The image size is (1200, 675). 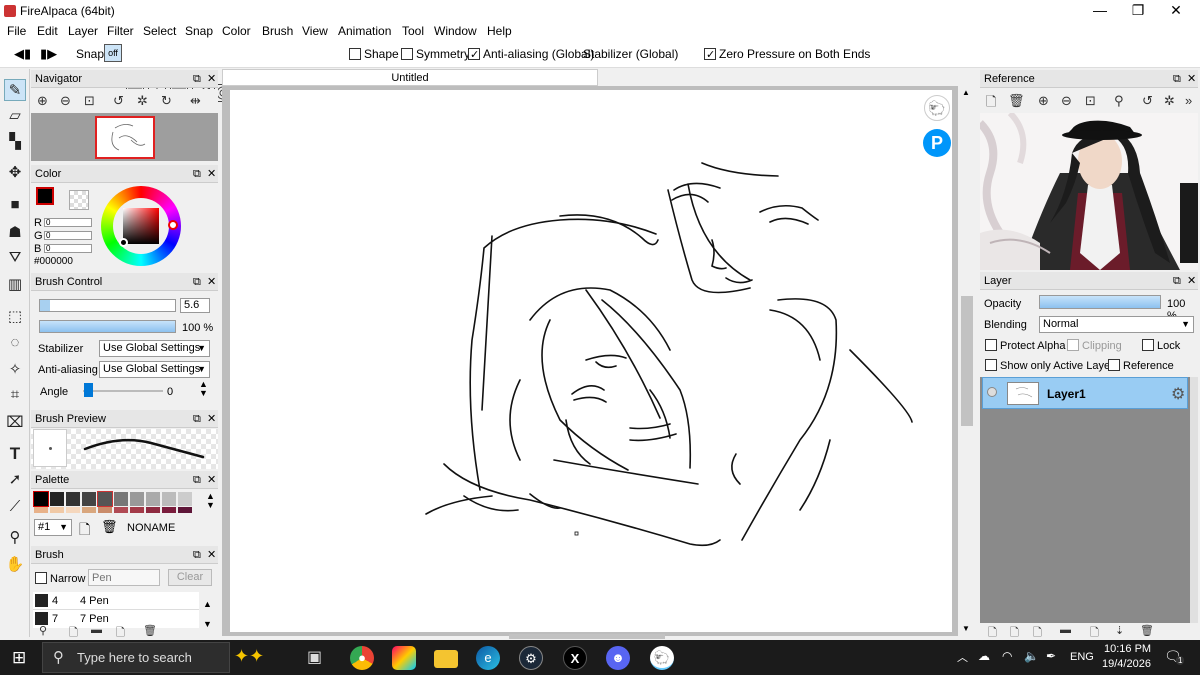 What do you see at coordinates (962, 657) in the screenshot?
I see `show-hidden-icons-icon: ︿` at bounding box center [962, 657].